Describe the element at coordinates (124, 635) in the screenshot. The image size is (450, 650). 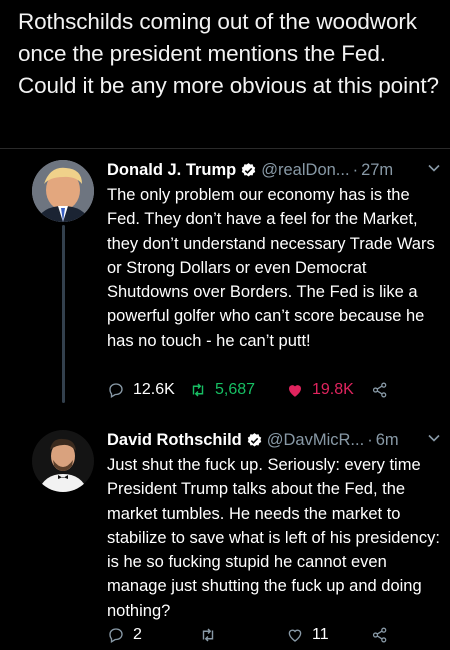
I see `reply-button: 2` at that location.